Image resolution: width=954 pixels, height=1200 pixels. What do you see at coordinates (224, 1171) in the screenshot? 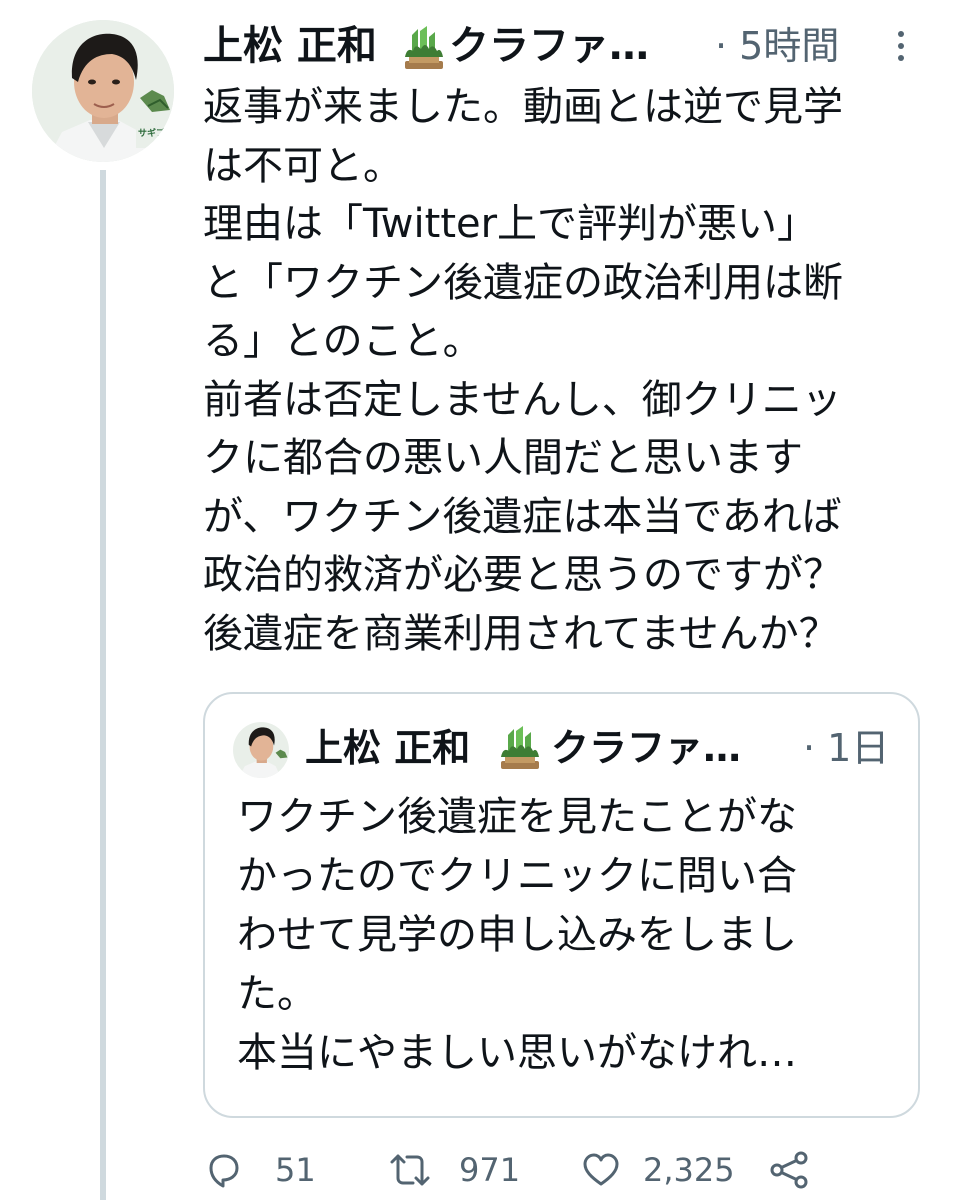
I see `reply-icon` at bounding box center [224, 1171].